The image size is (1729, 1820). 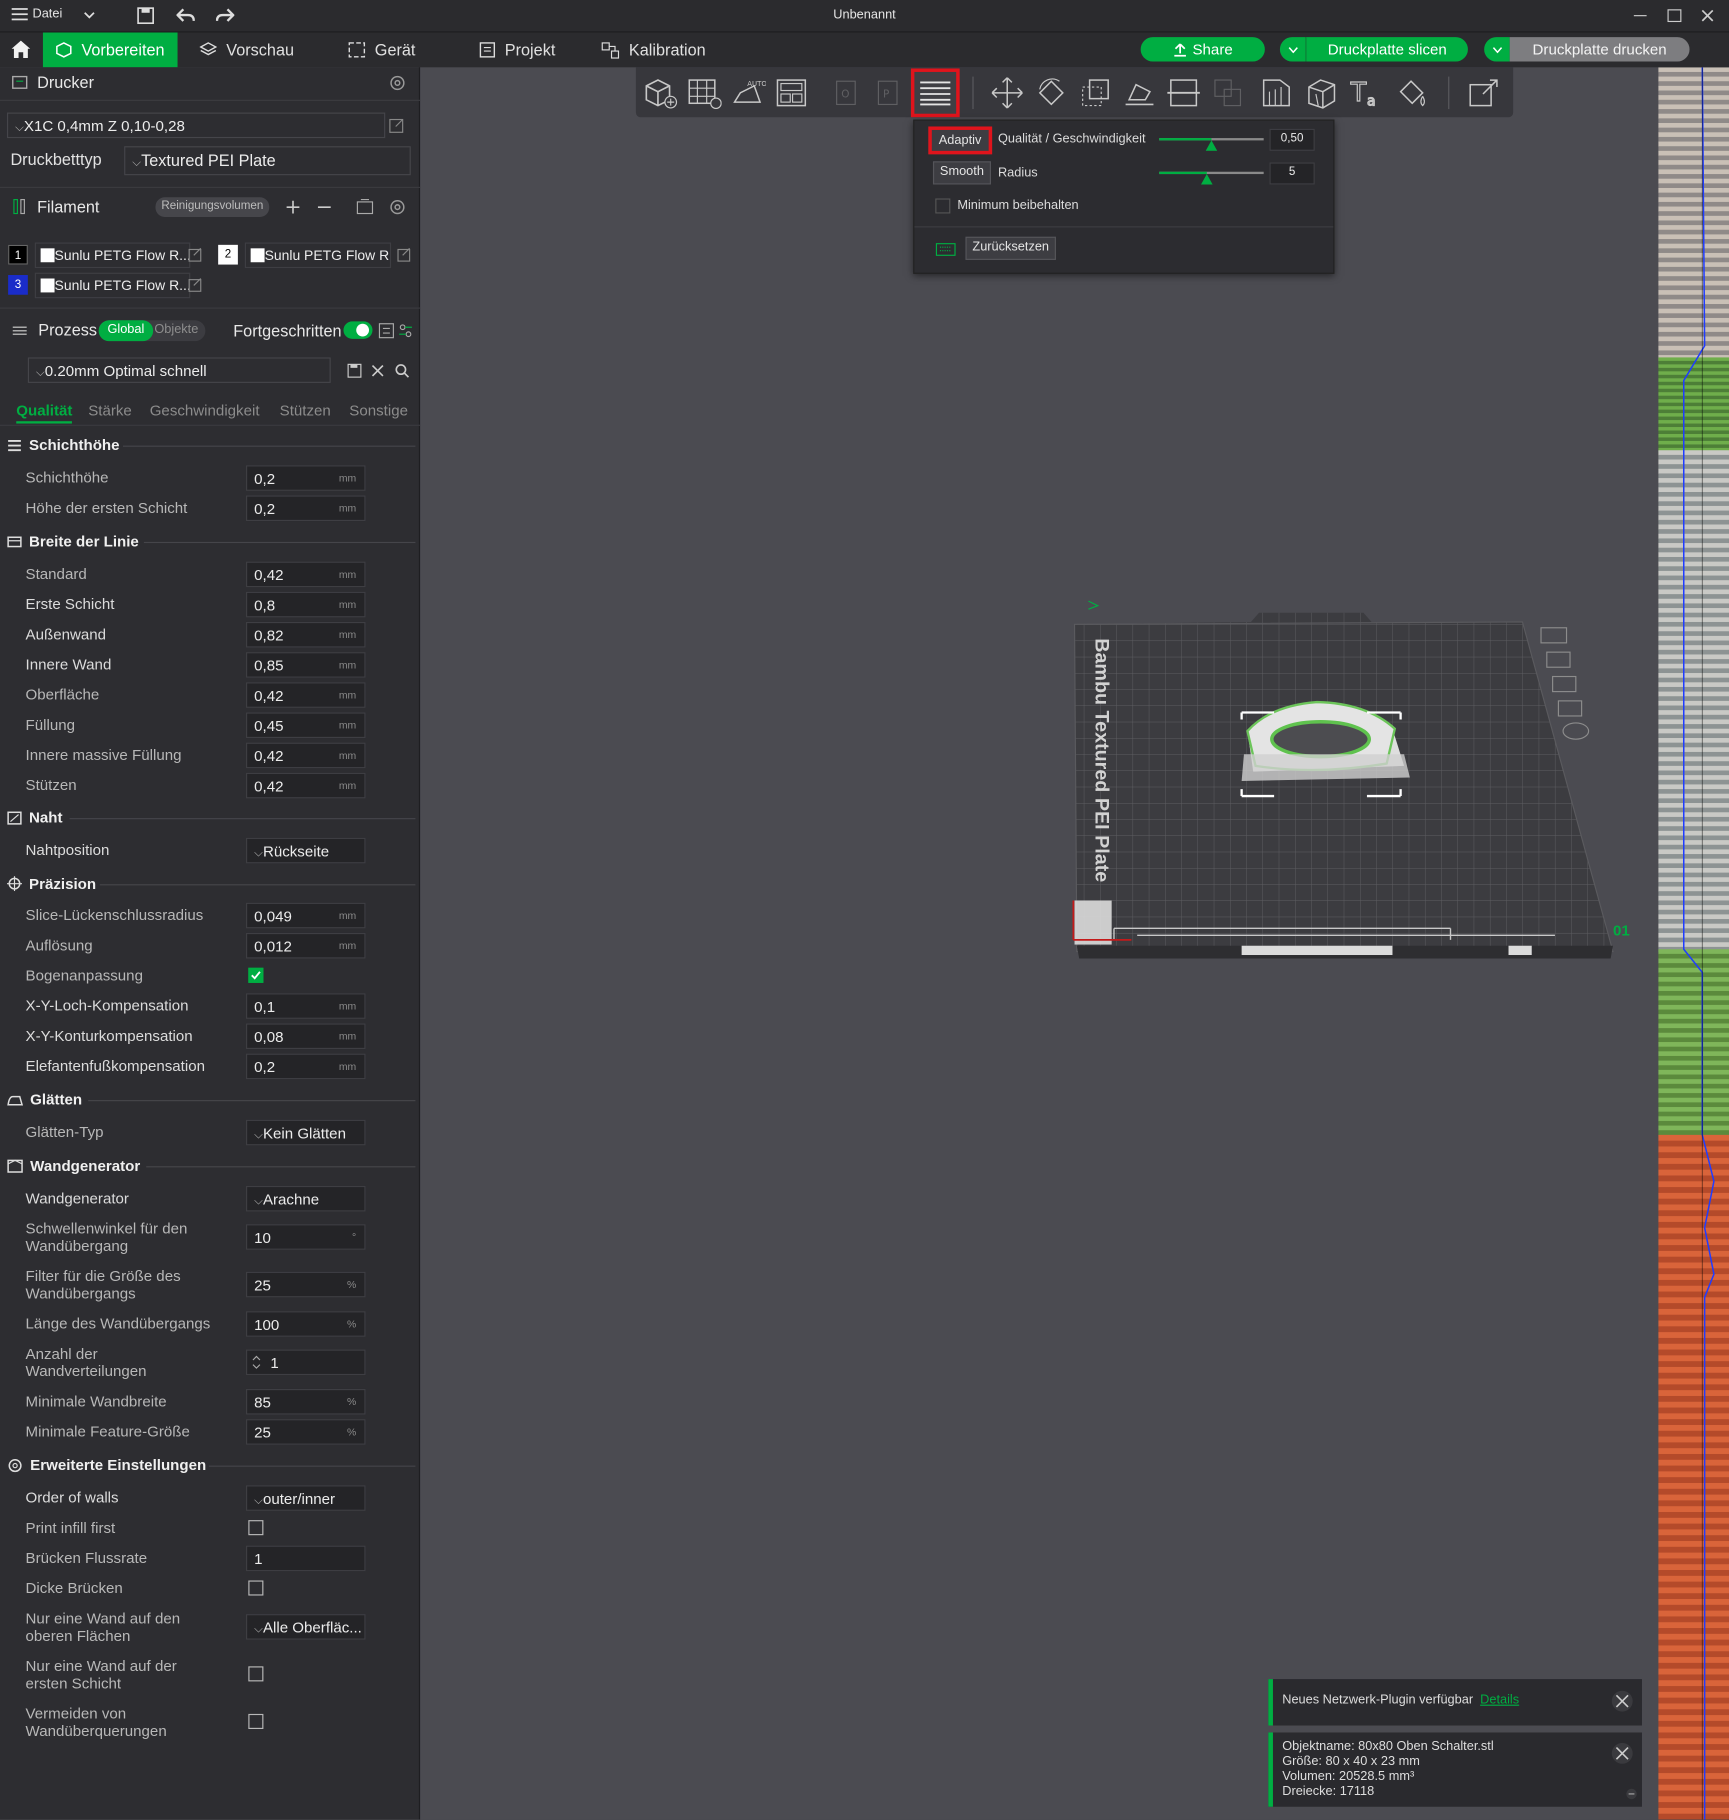 I want to click on add-plate-button, so click(x=704, y=92).